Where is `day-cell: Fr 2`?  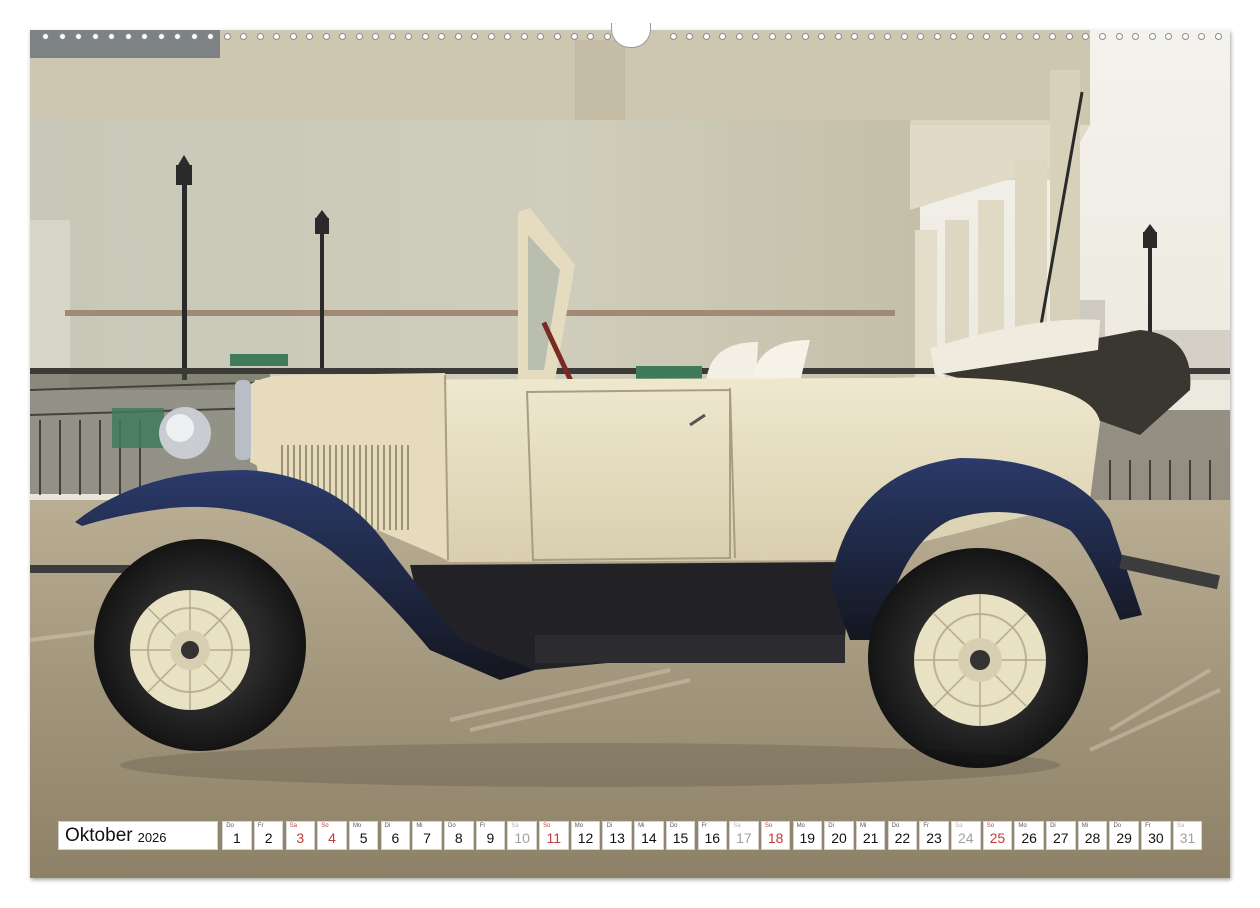 day-cell: Fr 2 is located at coordinates (268, 835).